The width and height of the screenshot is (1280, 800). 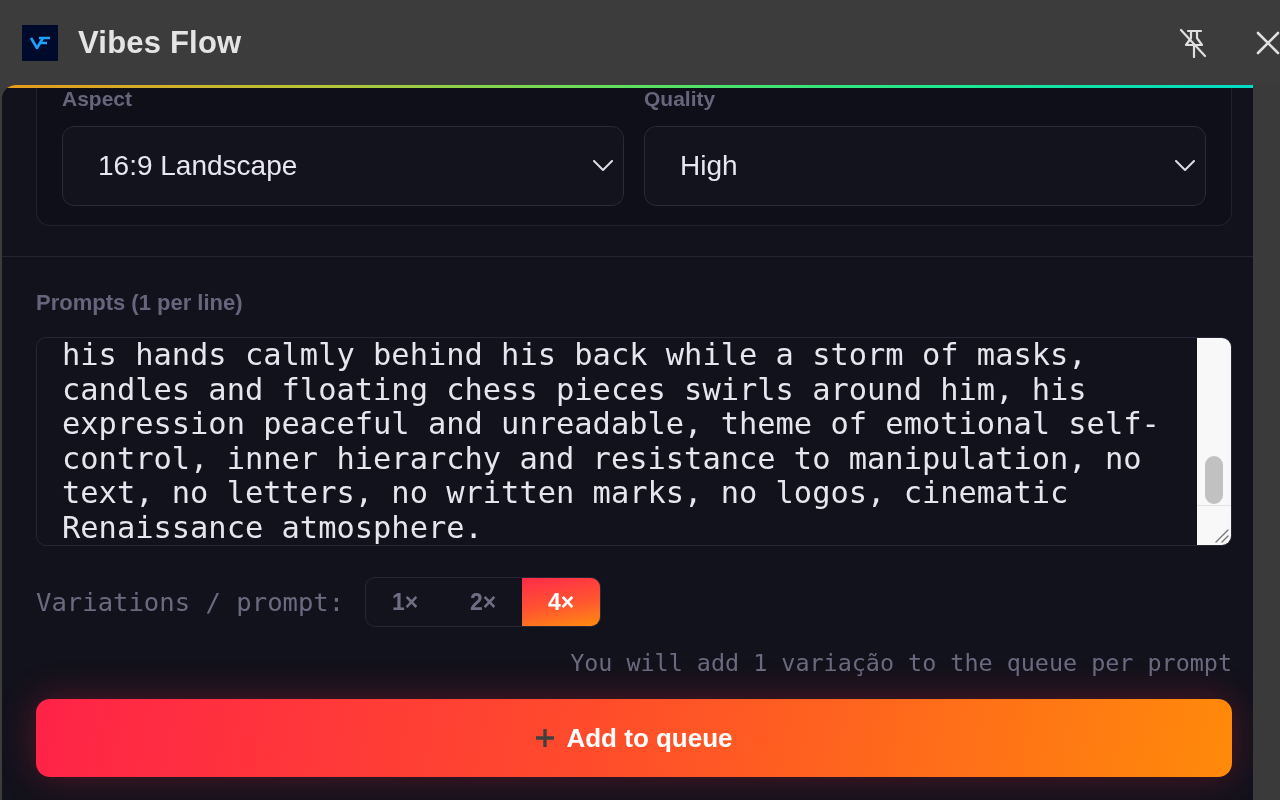 What do you see at coordinates (634, 738) in the screenshot?
I see `add-to-queue-button: Add to queue` at bounding box center [634, 738].